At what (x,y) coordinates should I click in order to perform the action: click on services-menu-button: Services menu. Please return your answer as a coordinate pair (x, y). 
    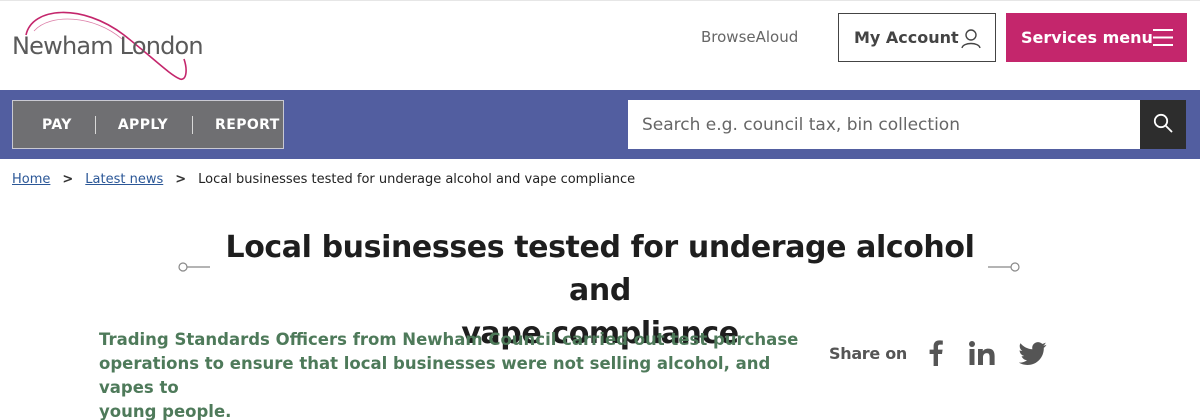
    Looking at the image, I should click on (1096, 37).